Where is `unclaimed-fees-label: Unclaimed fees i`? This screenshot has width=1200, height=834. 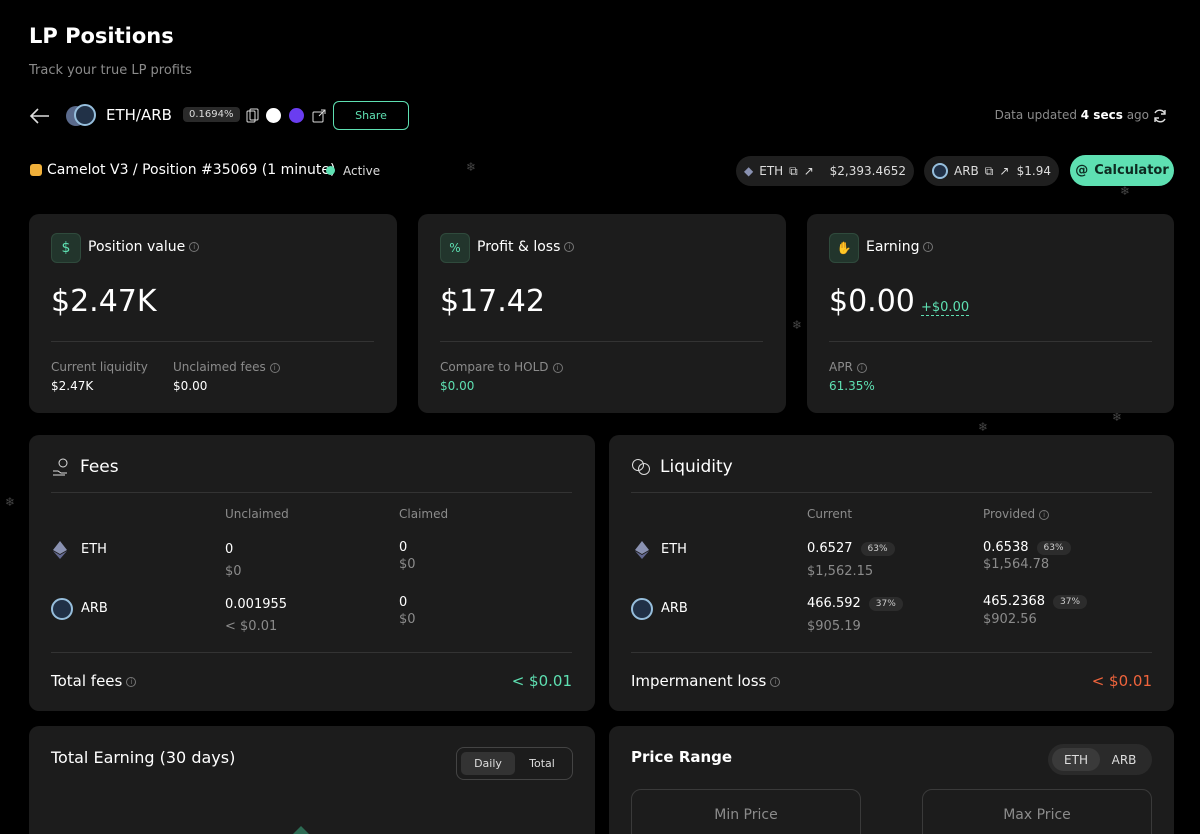
unclaimed-fees-label: Unclaimed fees i is located at coordinates (226, 367).